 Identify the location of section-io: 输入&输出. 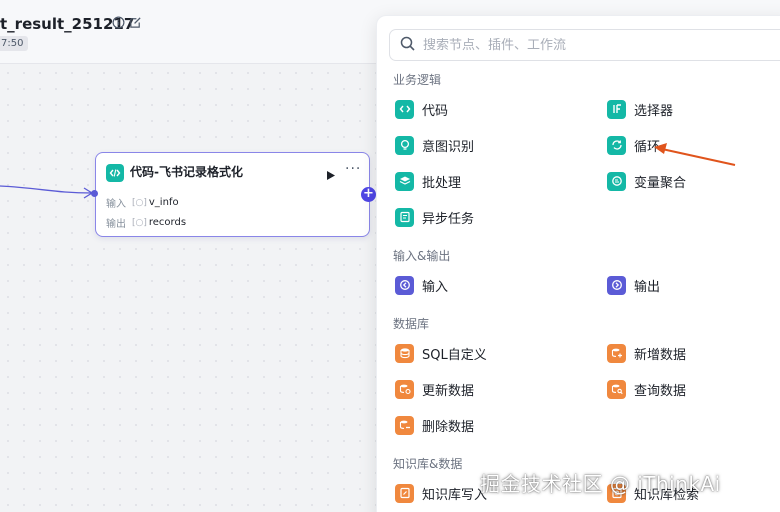
(422, 256).